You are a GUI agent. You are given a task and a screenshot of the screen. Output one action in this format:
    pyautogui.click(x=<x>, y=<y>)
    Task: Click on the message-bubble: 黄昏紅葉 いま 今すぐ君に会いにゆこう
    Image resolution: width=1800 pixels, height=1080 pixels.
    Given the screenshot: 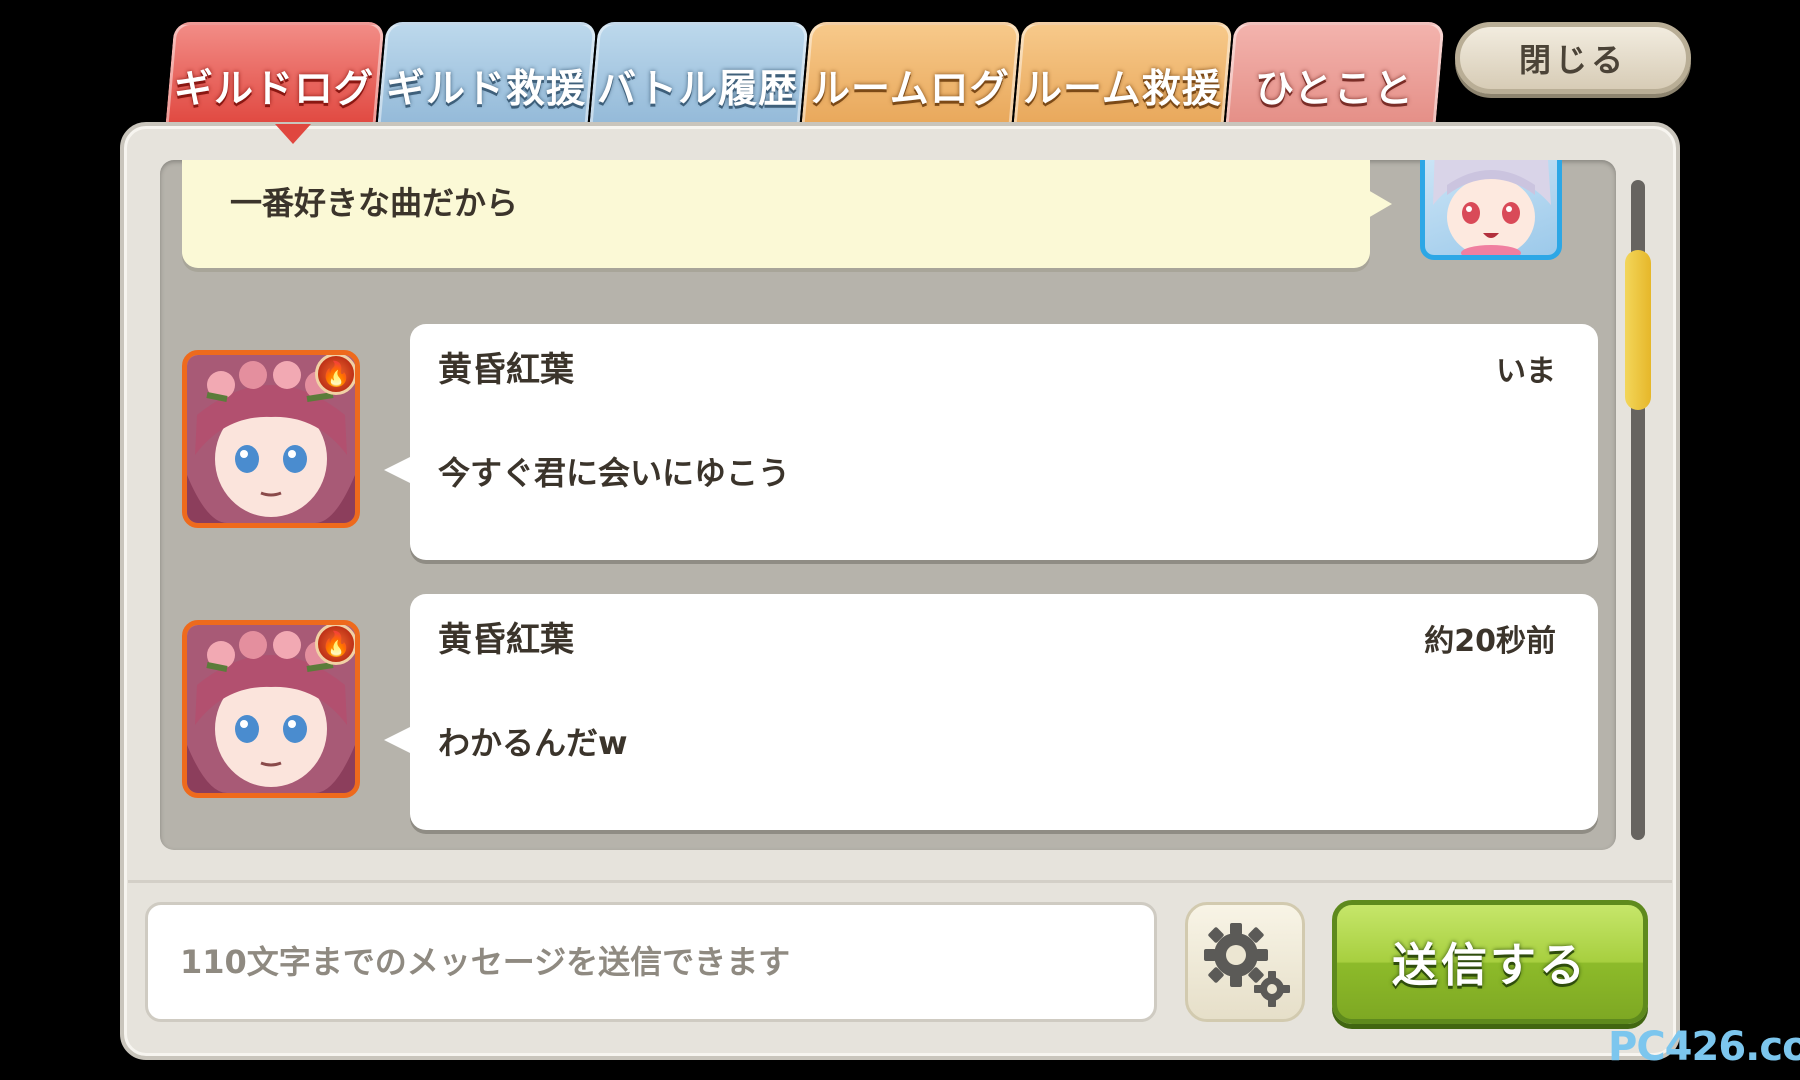 What is the action you would take?
    pyautogui.click(x=991, y=442)
    